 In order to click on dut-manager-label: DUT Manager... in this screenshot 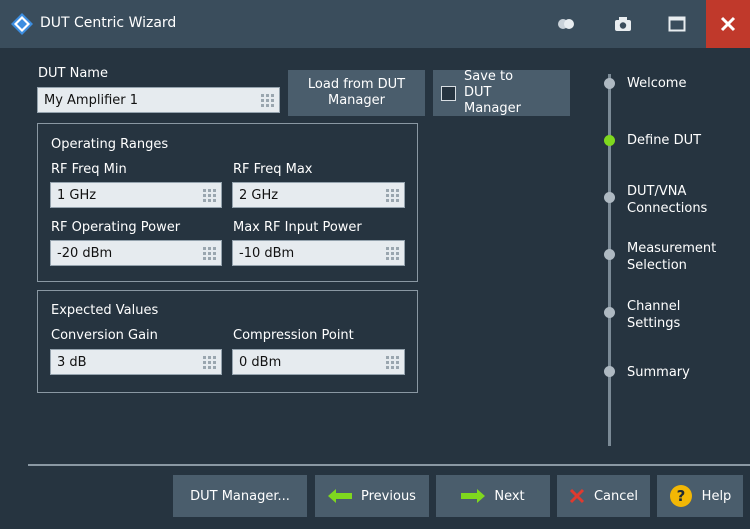, I will do `click(240, 496)`.